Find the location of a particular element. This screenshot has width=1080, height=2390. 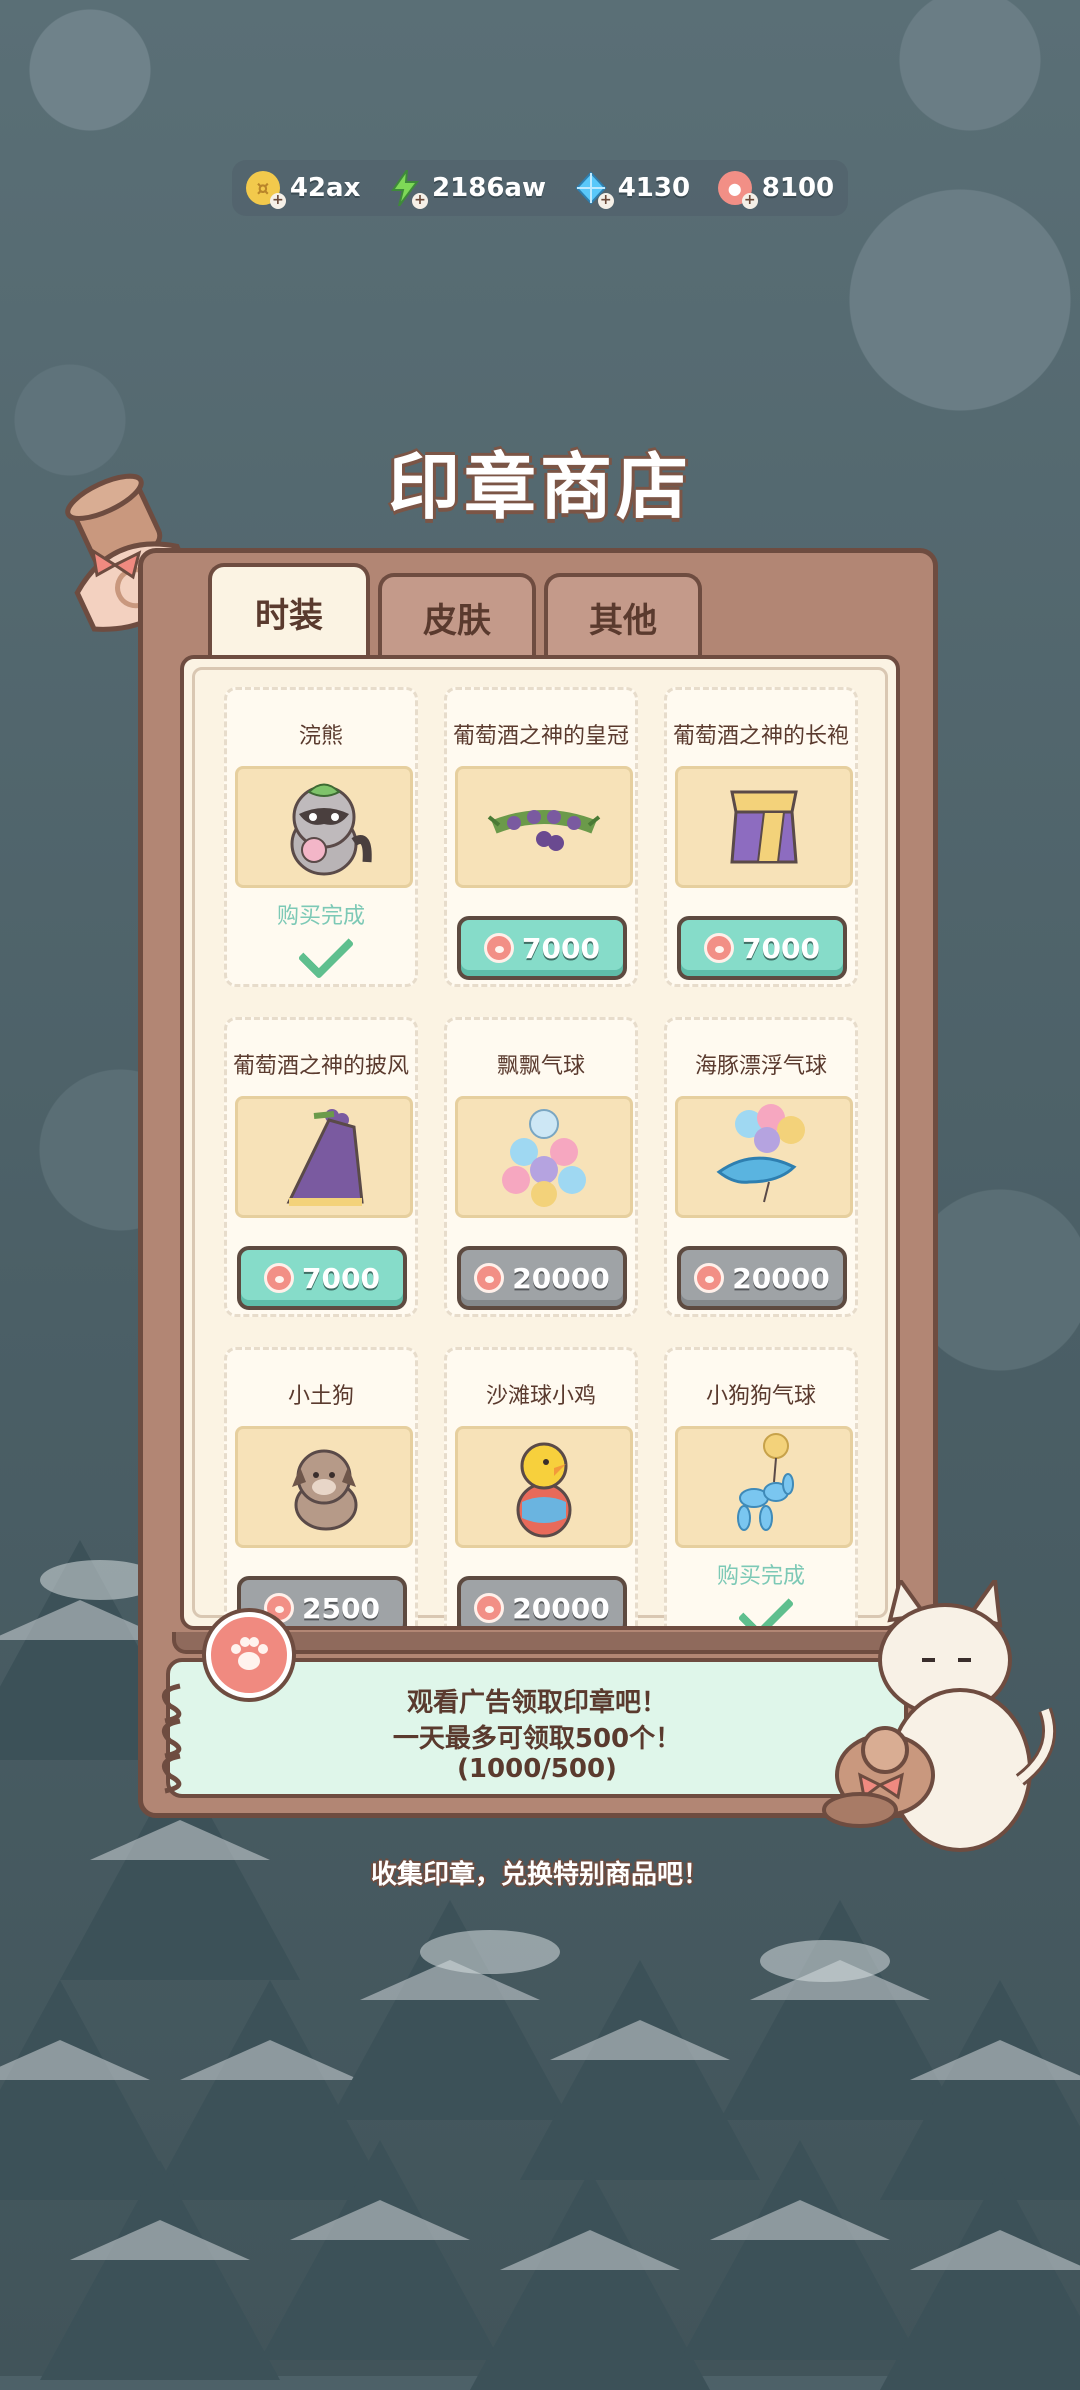

balloons-icon is located at coordinates (544, 1158).